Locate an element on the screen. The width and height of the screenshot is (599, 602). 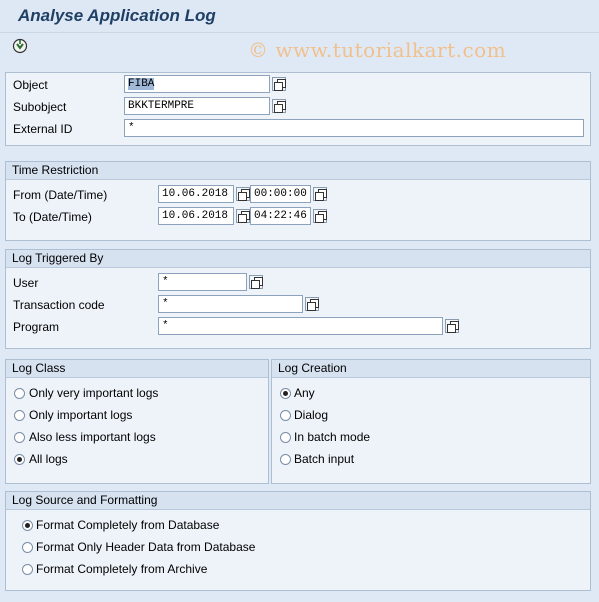
to-time-field: 04:22:46 is located at coordinates (280, 216).